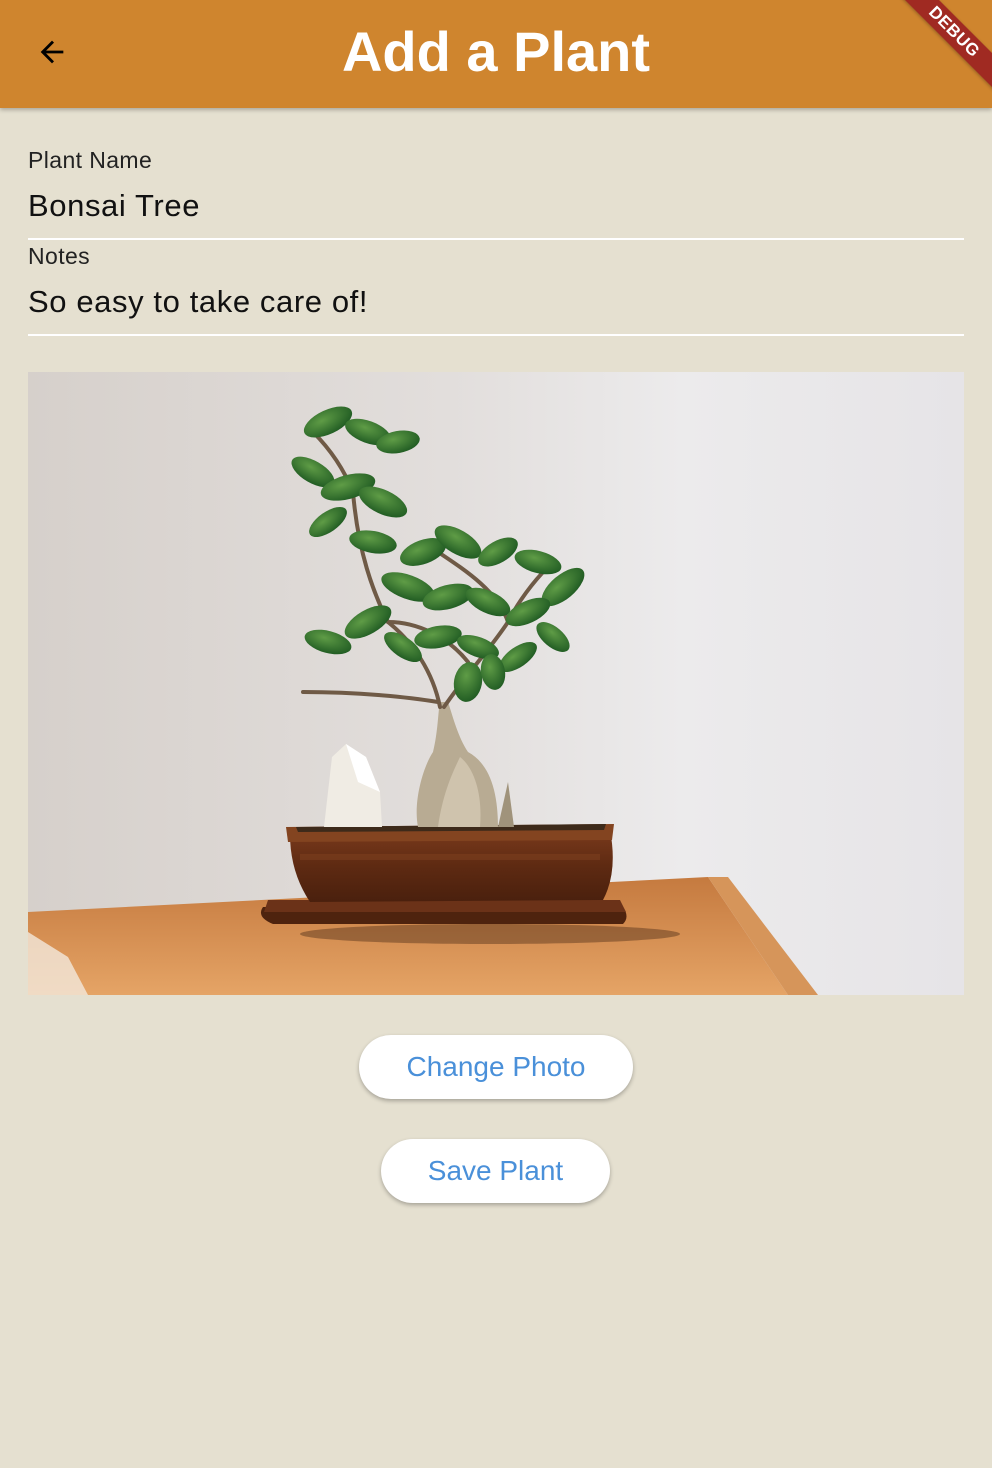 Image resolution: width=992 pixels, height=1468 pixels. What do you see at coordinates (496, 239) in the screenshot?
I see `plant-name-underline` at bounding box center [496, 239].